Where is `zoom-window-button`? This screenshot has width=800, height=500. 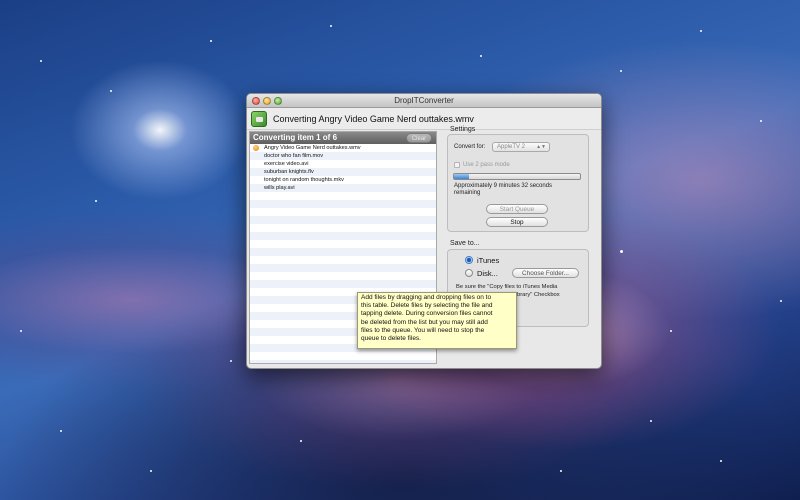 zoom-window-button is located at coordinates (278, 101).